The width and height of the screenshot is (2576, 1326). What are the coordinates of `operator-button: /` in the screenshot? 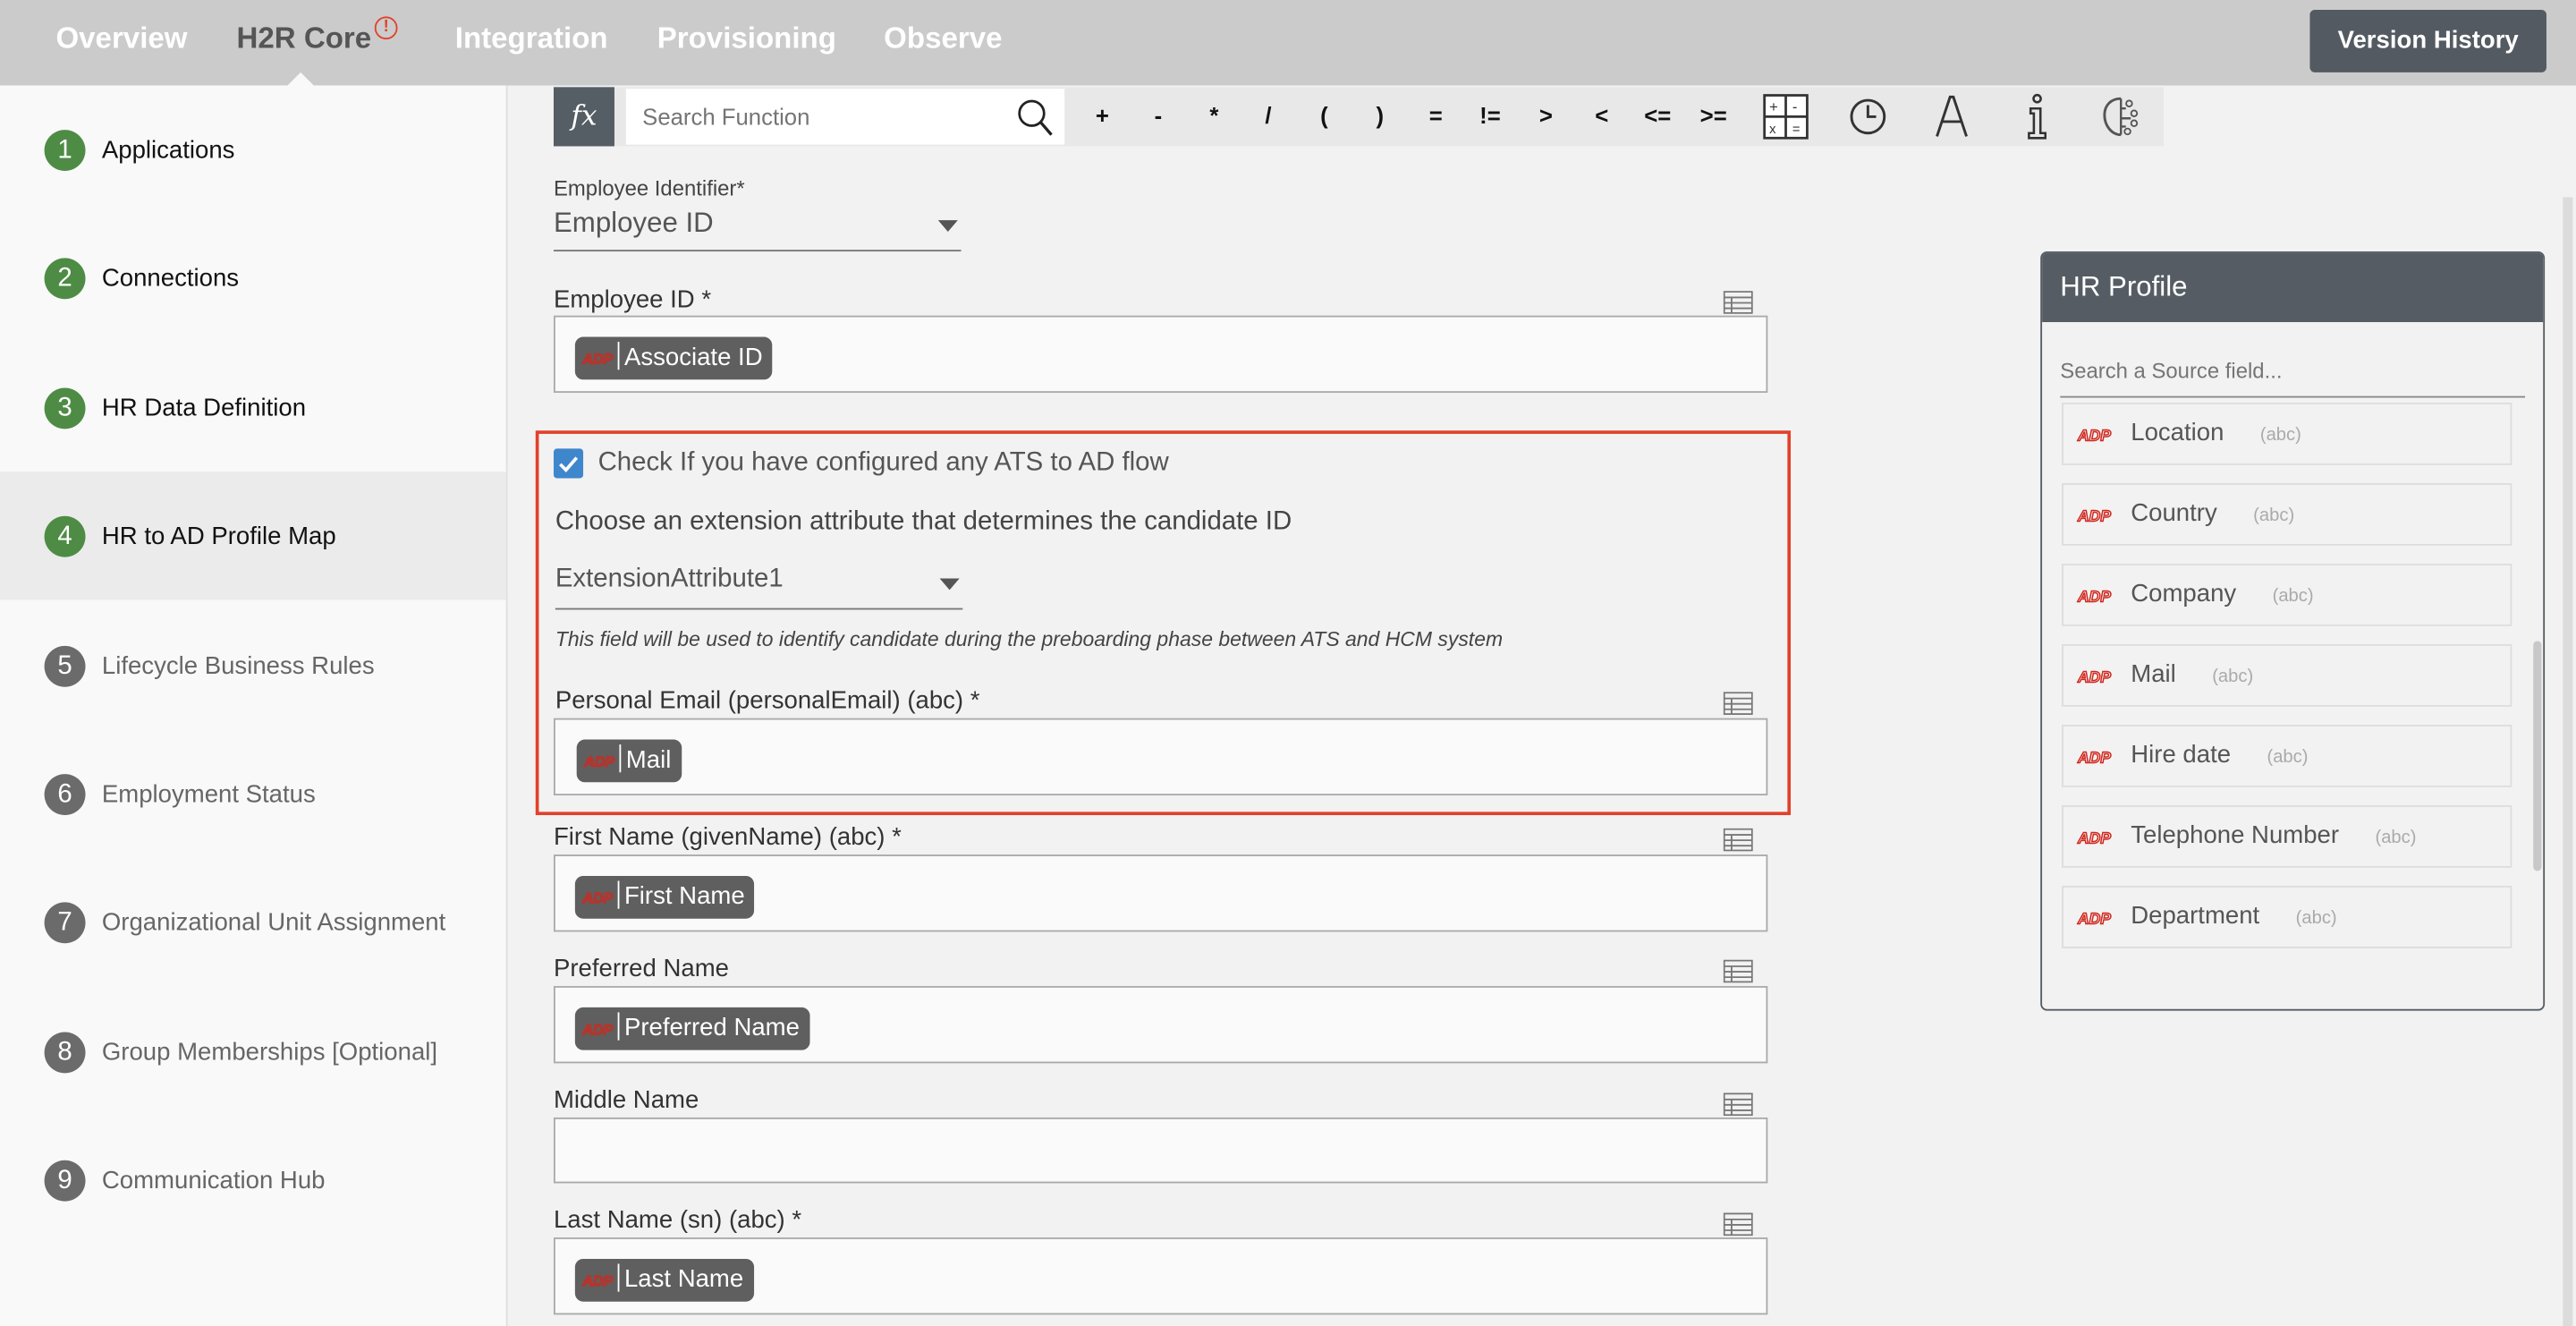 It's located at (1268, 115).